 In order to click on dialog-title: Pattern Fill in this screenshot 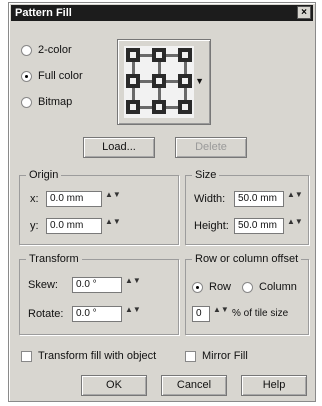, I will do `click(43, 13)`.